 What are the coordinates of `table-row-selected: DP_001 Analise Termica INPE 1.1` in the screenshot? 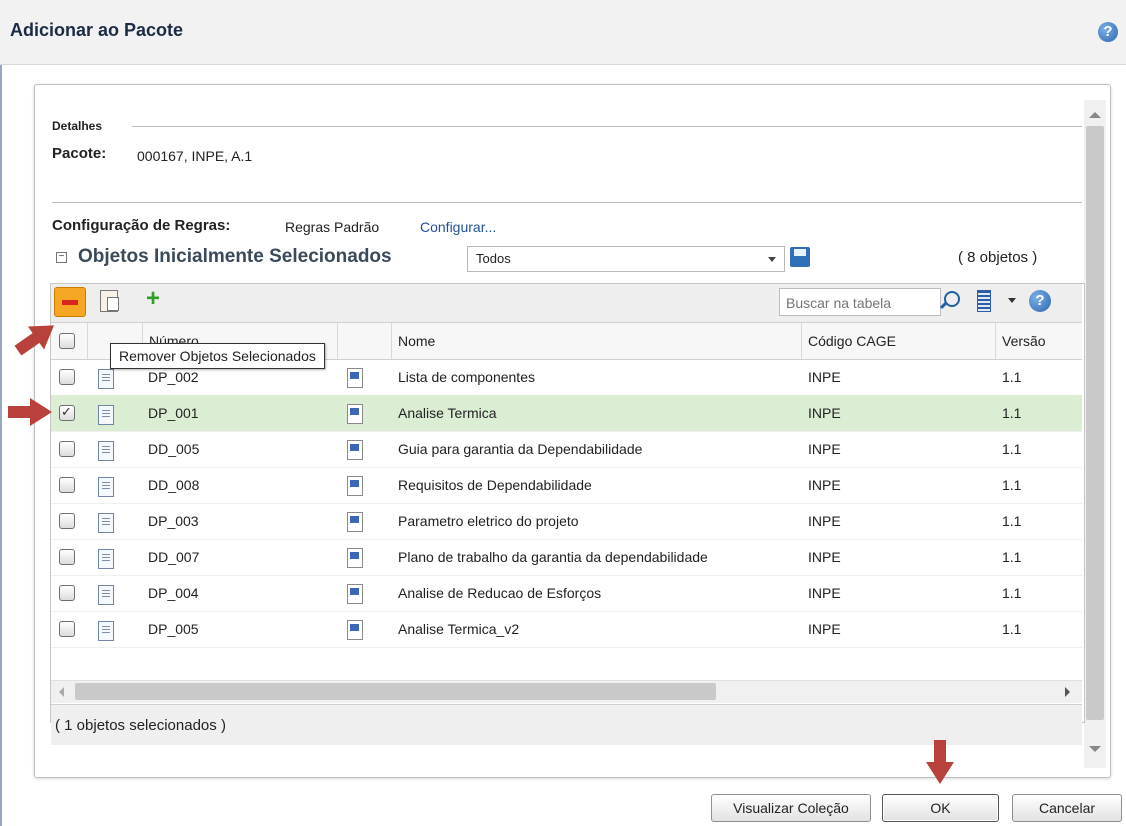 It's located at (566, 413).